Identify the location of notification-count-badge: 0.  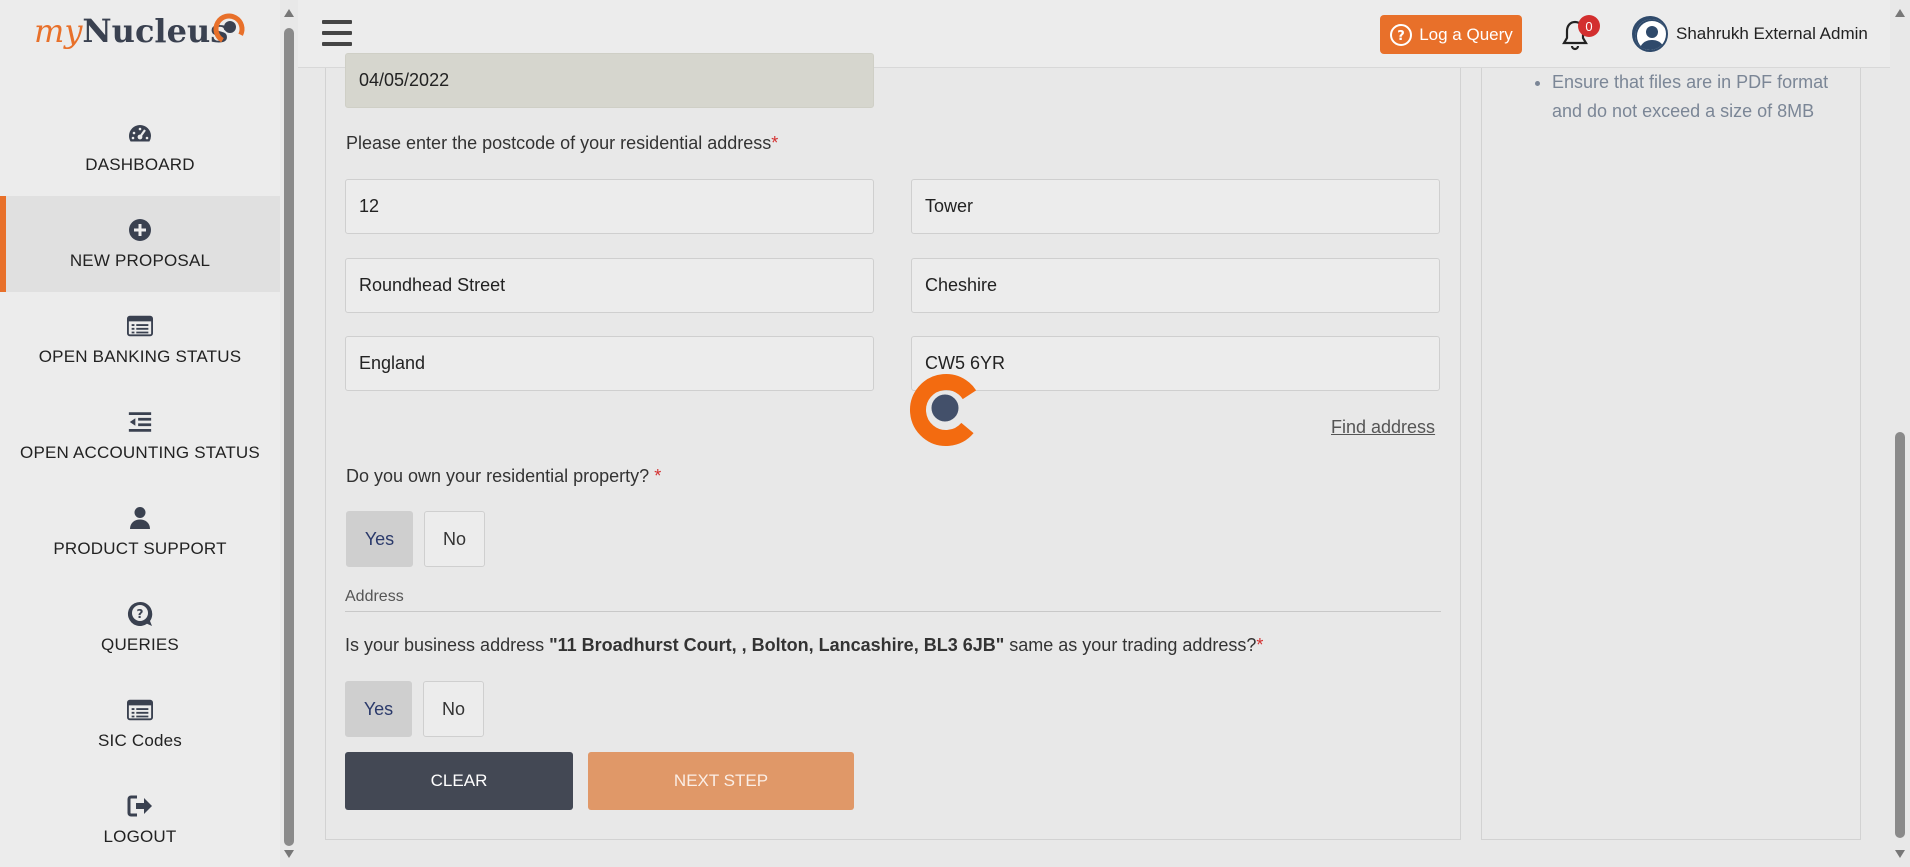
(1589, 26).